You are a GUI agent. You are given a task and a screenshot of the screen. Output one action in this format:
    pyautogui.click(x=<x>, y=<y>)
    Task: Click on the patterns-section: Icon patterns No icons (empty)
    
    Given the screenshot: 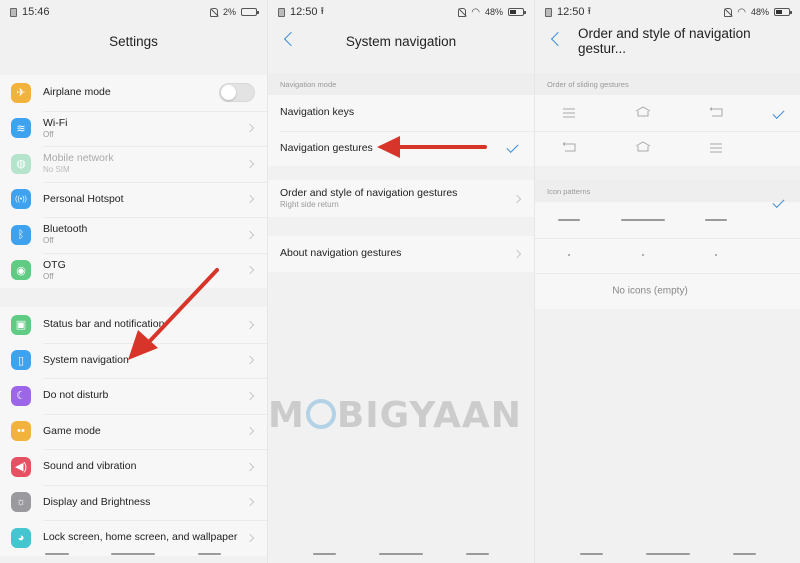 What is the action you would take?
    pyautogui.click(x=667, y=244)
    